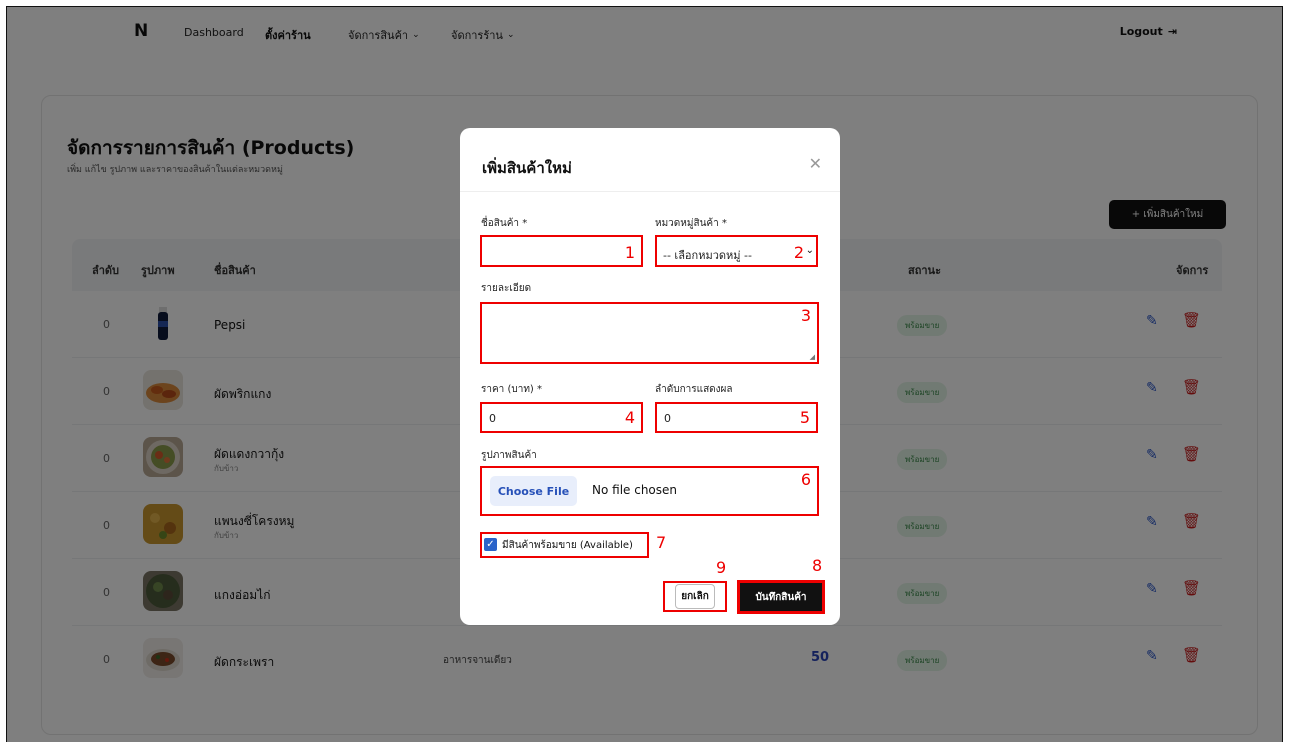 This screenshot has width=1289, height=742. Describe the element at coordinates (736, 417) in the screenshot. I see `display-order-input: 0 5` at that location.